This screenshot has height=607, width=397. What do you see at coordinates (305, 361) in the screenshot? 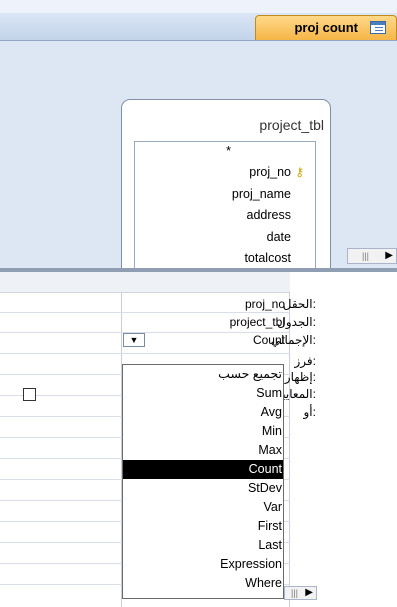
I see `row-label-sort: فرز:` at bounding box center [305, 361].